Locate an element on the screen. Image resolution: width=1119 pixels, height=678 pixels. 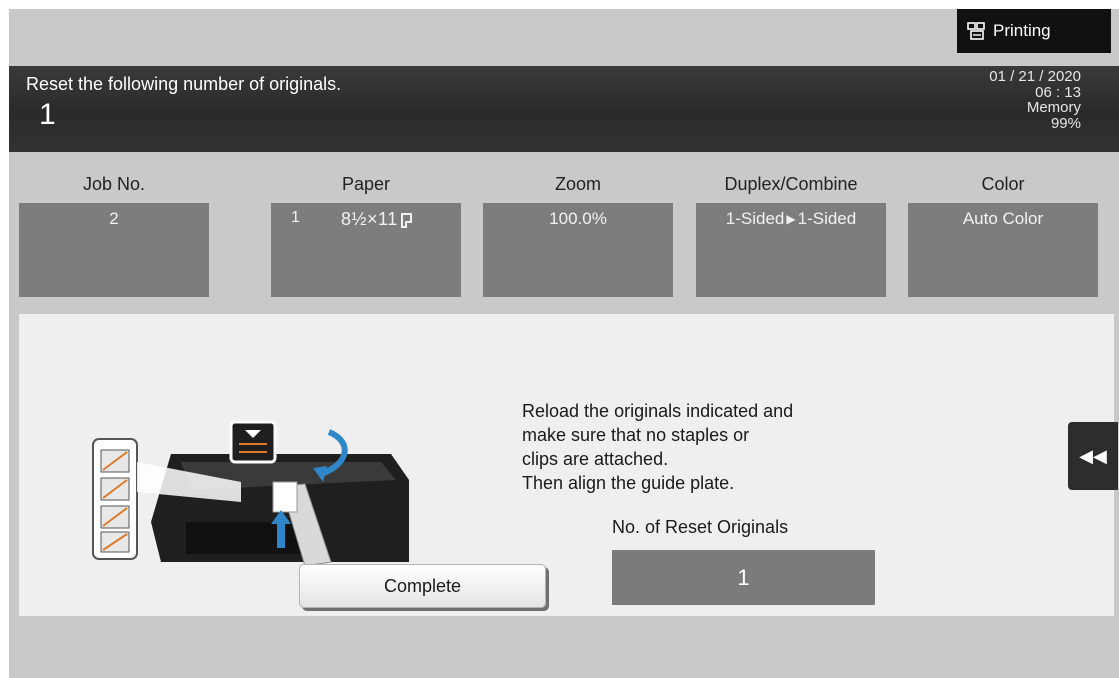
duplex-box: 1-Sided ▶ 1-Sided is located at coordinates (791, 250).